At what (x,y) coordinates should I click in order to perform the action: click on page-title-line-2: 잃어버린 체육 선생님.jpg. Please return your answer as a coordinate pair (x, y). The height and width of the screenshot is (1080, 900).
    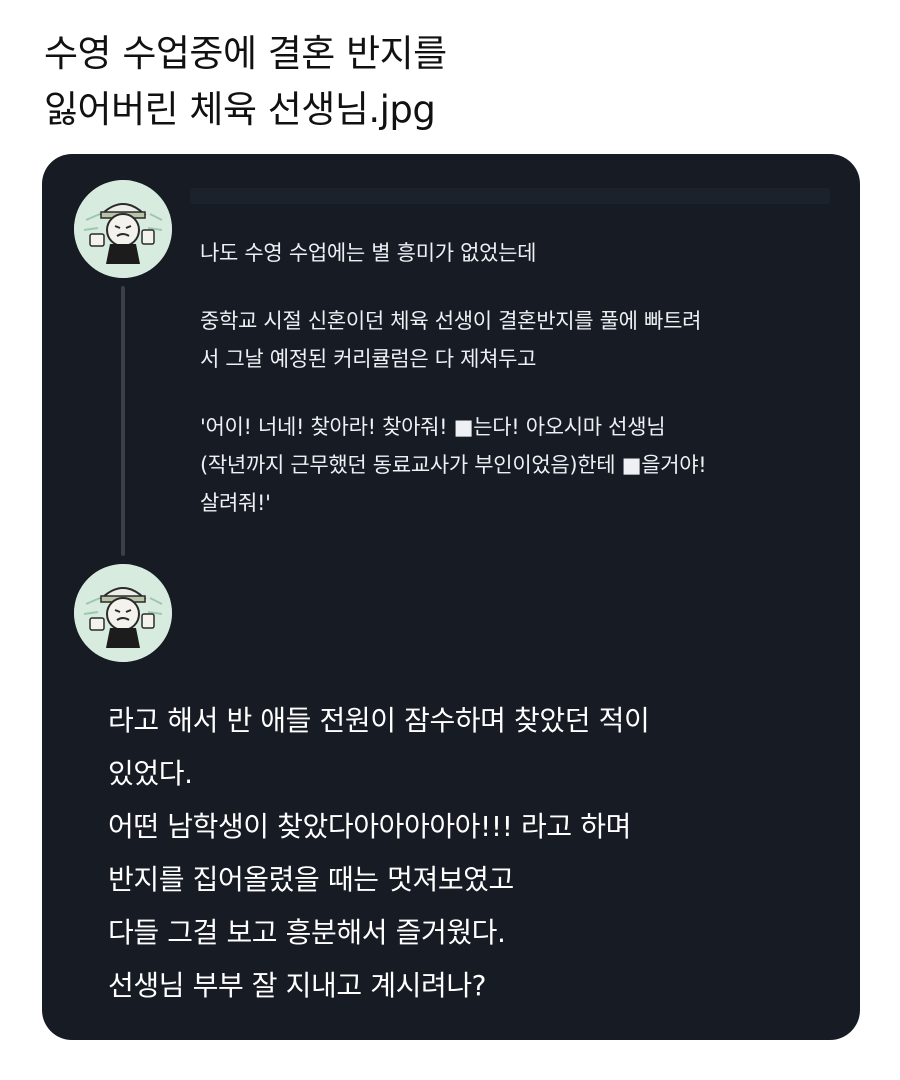
    Looking at the image, I should click on (240, 109).